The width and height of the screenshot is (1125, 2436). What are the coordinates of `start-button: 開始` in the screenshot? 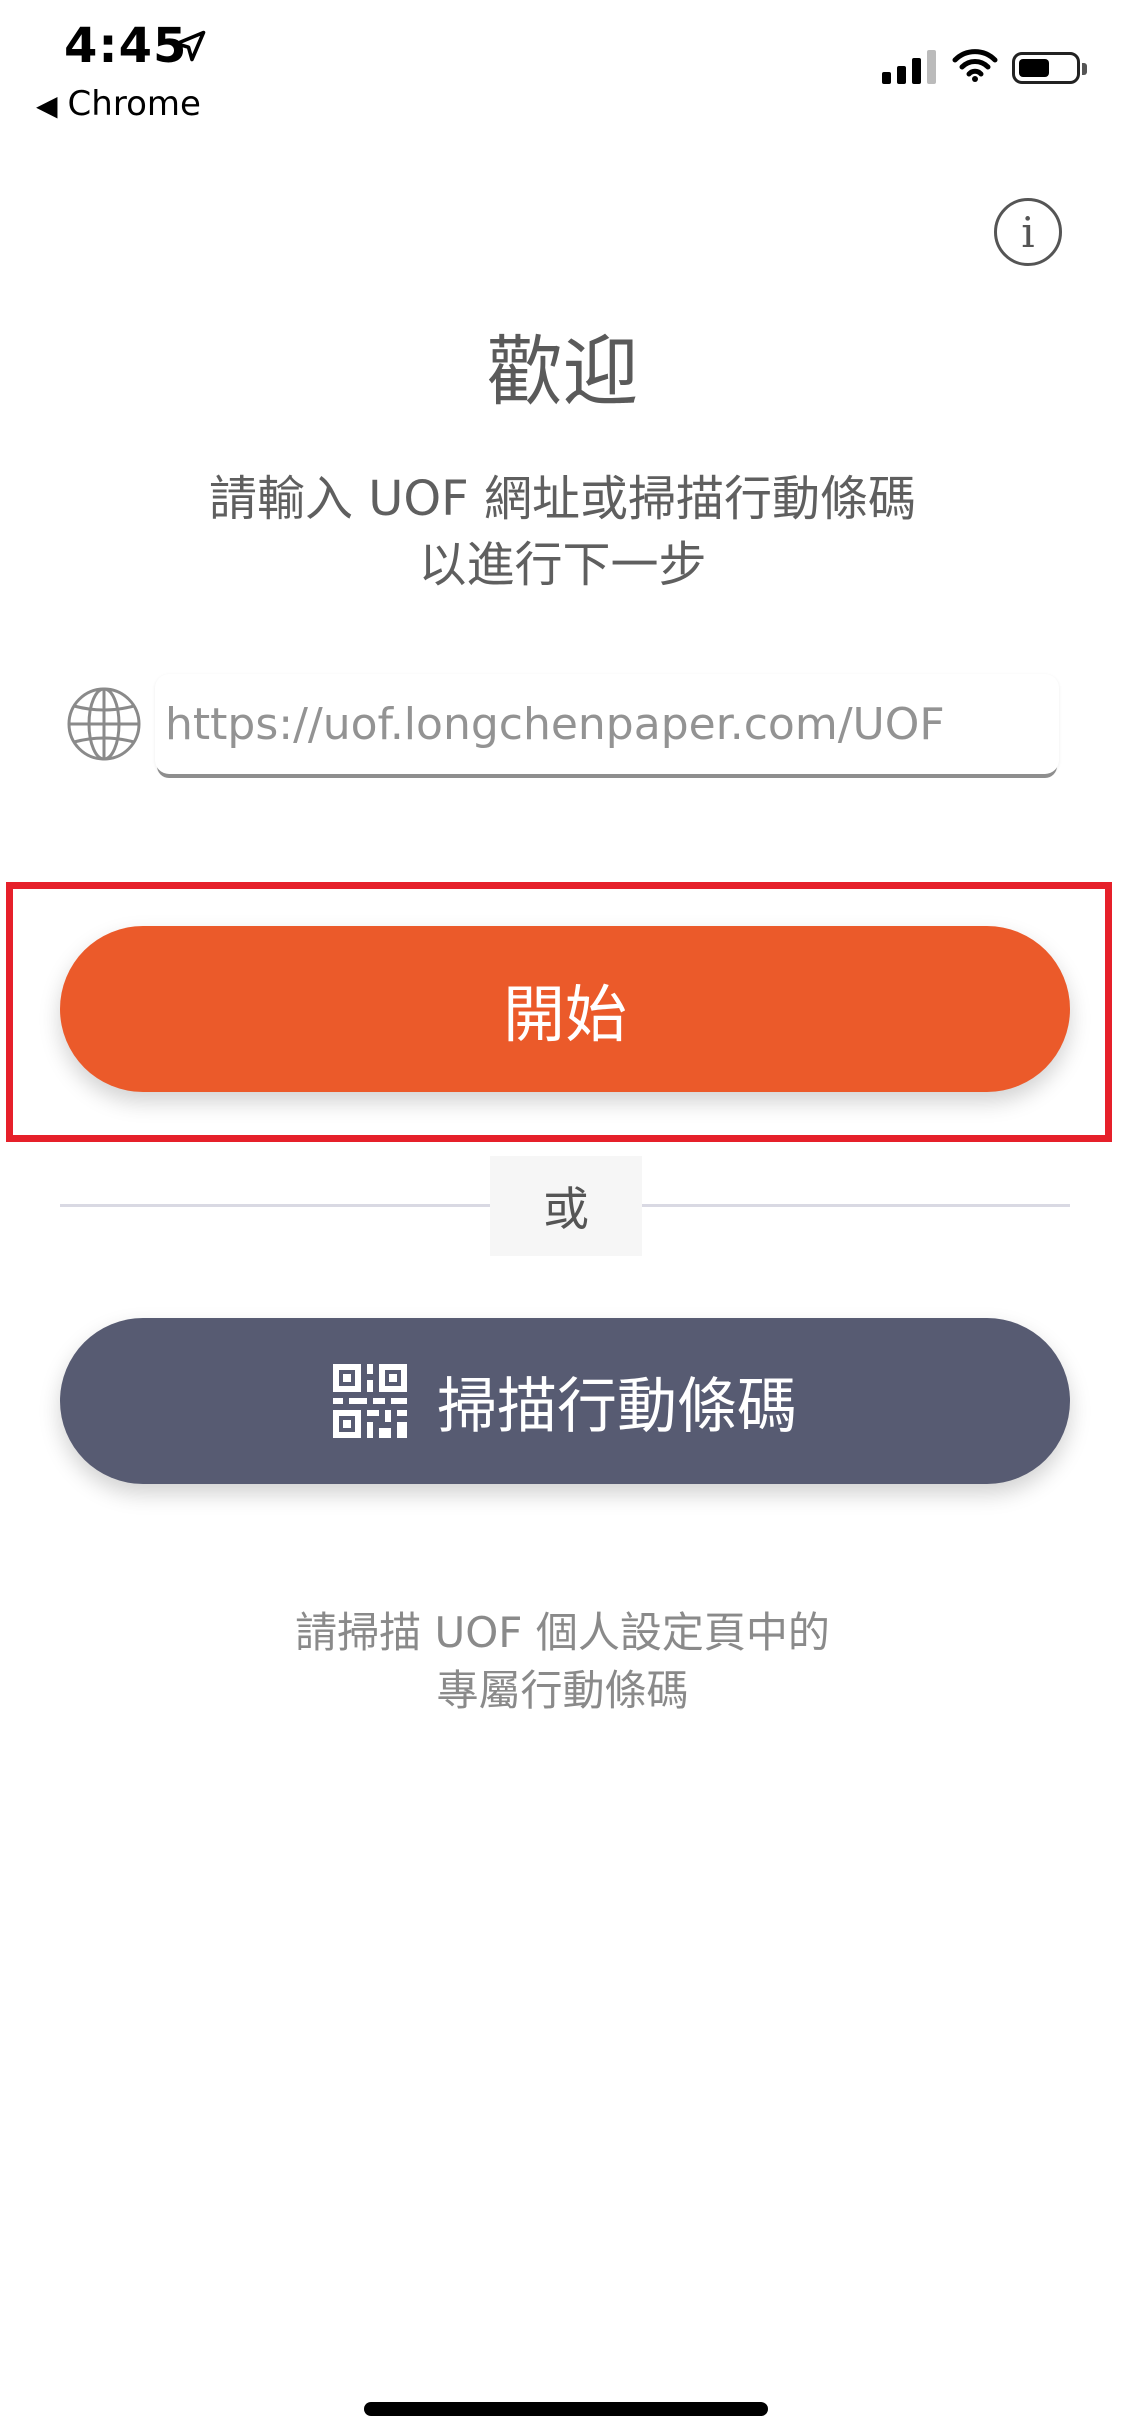 It's located at (565, 1009).